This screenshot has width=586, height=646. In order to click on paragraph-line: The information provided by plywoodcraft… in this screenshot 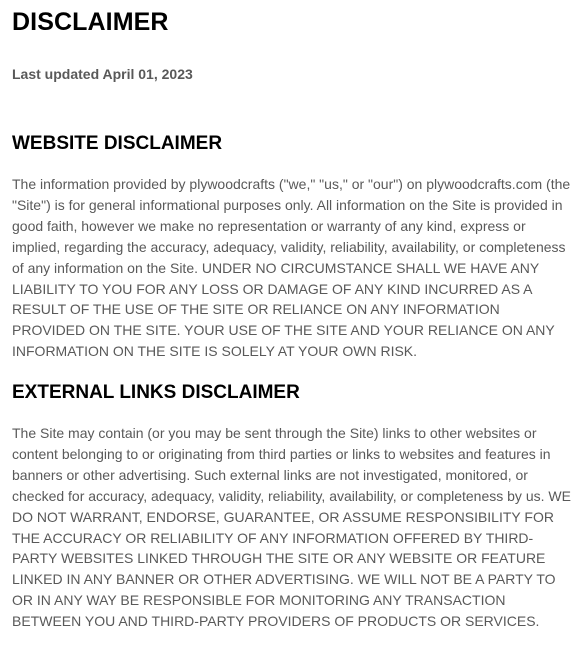, I will do `click(291, 184)`.